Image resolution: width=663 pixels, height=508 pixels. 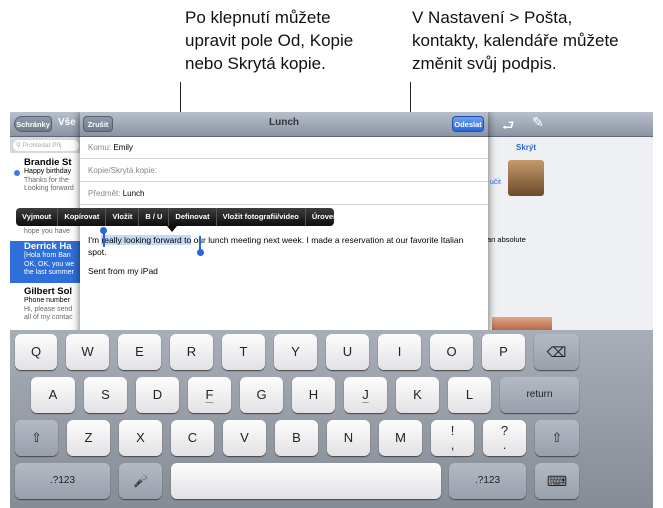 What do you see at coordinates (452, 438) in the screenshot?
I see `key-exclamation-comma: !,` at bounding box center [452, 438].